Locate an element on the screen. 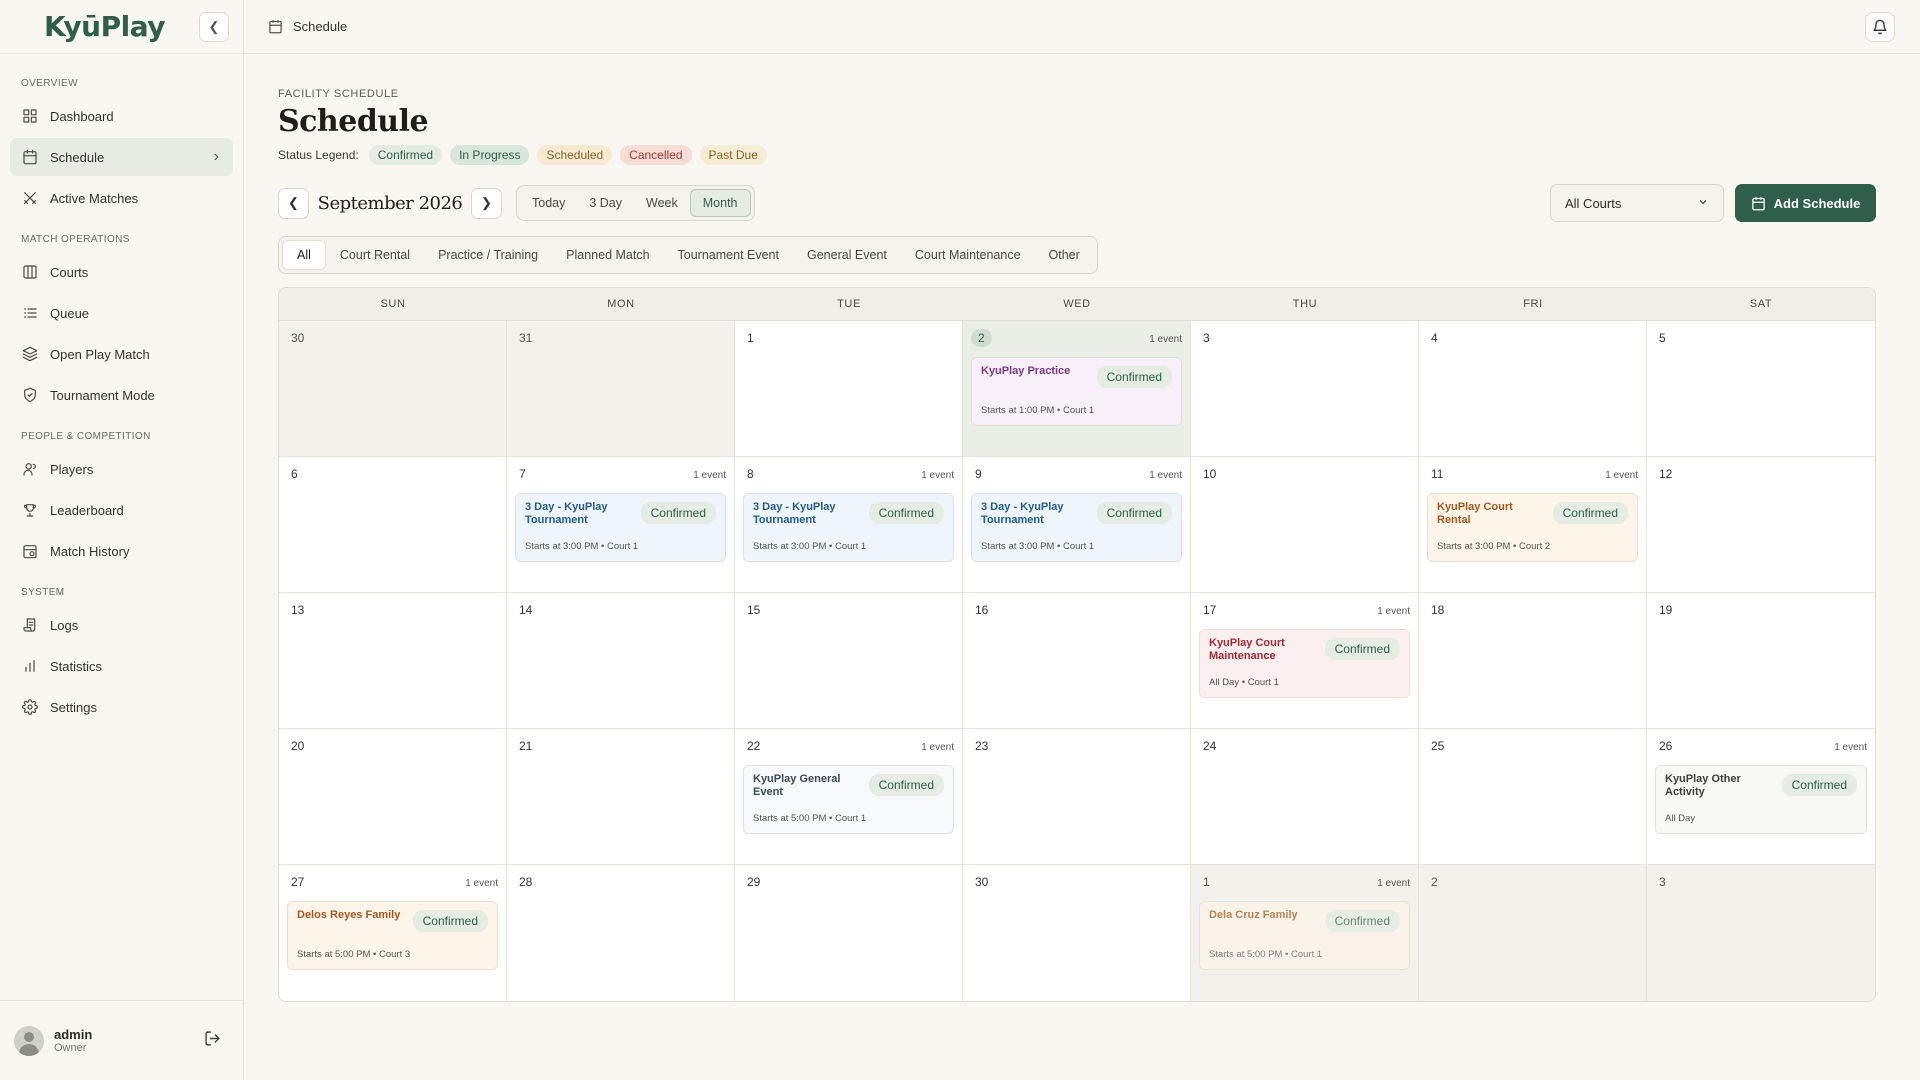 The image size is (1920, 1080). avatar is located at coordinates (29, 1040).